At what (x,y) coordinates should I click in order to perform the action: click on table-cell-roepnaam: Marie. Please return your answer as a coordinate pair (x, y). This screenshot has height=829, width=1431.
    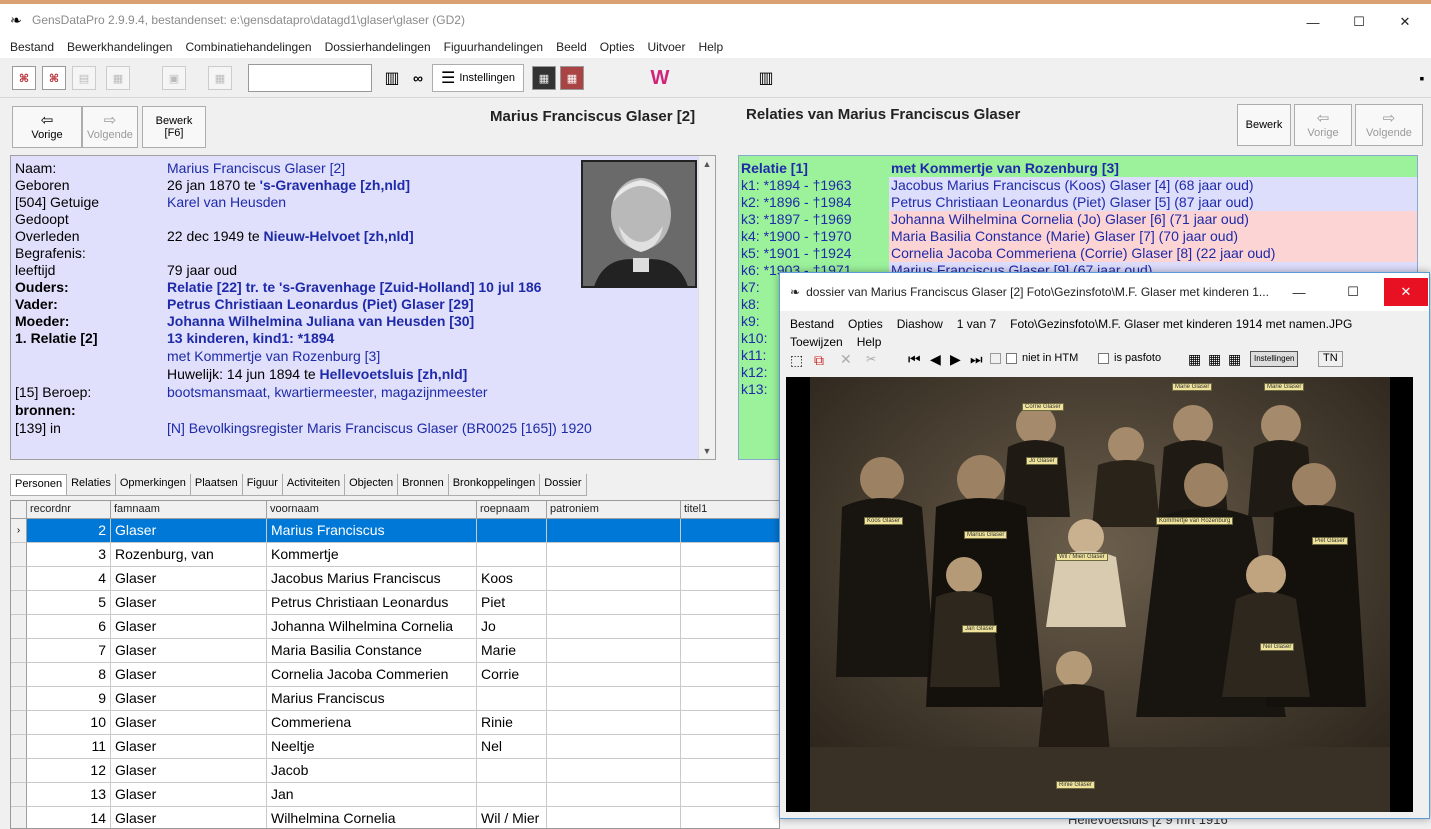
    Looking at the image, I should click on (512, 651).